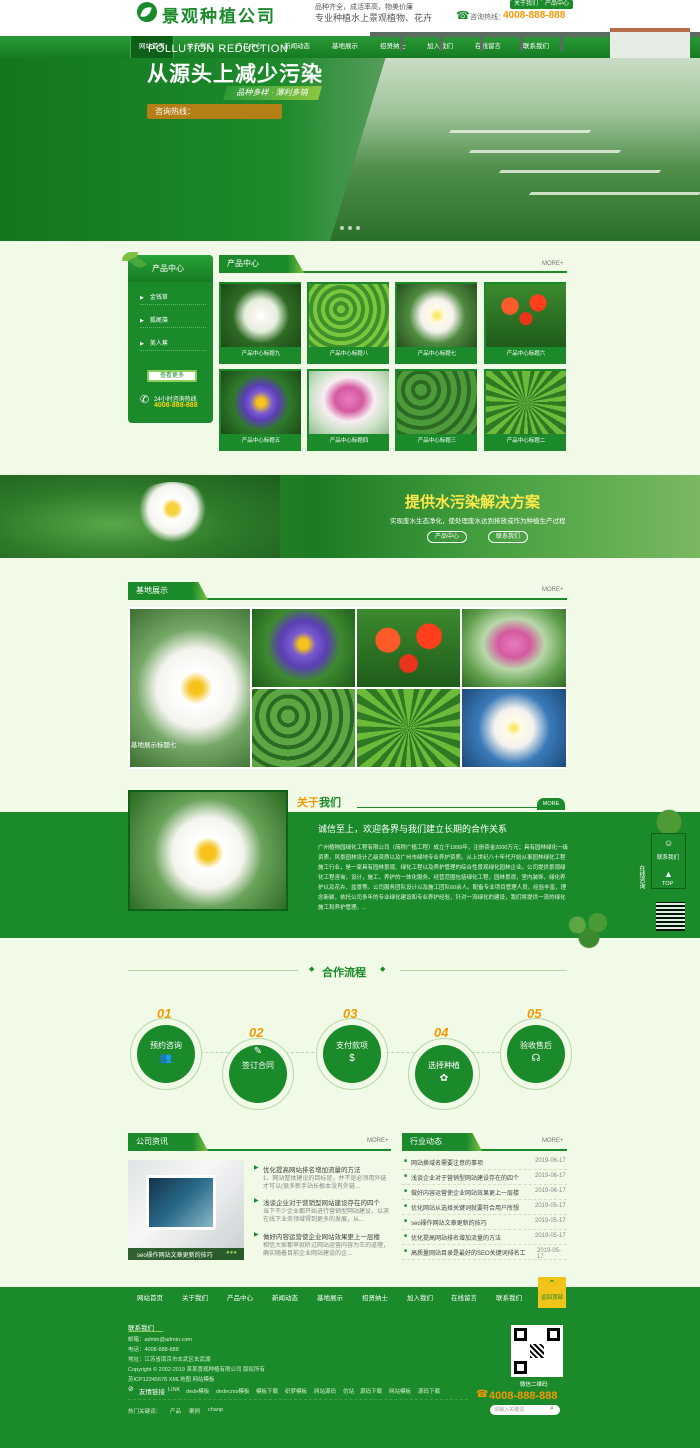  What do you see at coordinates (552, 1292) in the screenshot?
I see `back-to-top-button: ⌃ 返回顶部` at bounding box center [552, 1292].